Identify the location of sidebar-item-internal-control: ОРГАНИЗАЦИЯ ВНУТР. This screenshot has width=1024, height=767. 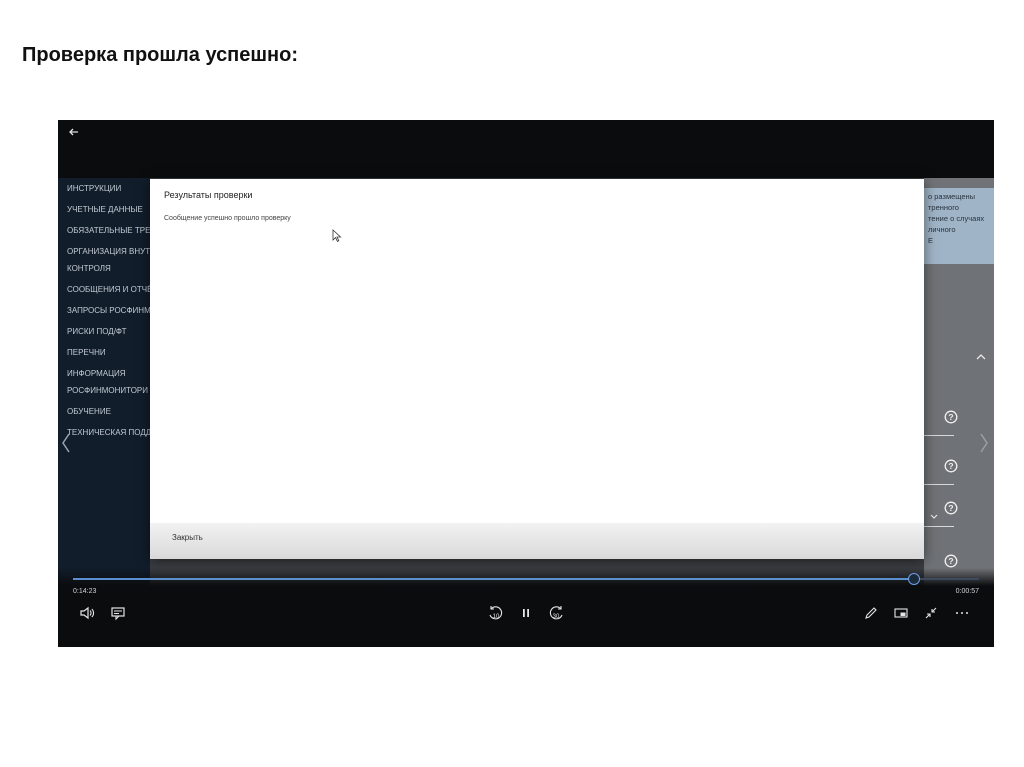
(104, 251).